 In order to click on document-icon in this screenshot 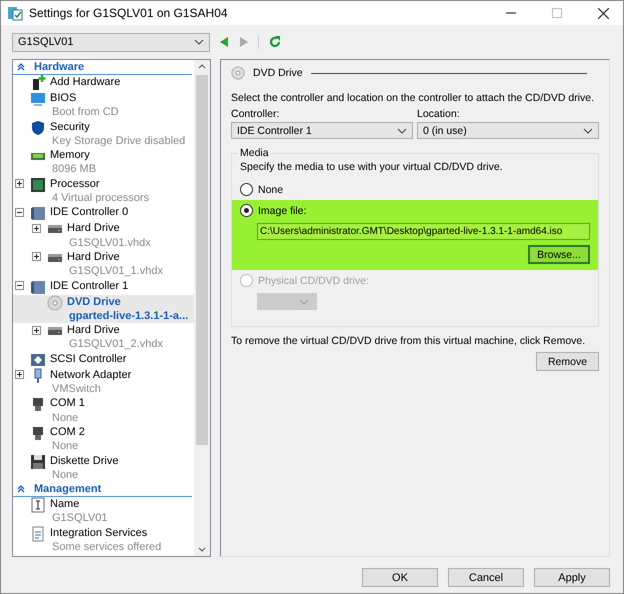, I will do `click(38, 534)`.